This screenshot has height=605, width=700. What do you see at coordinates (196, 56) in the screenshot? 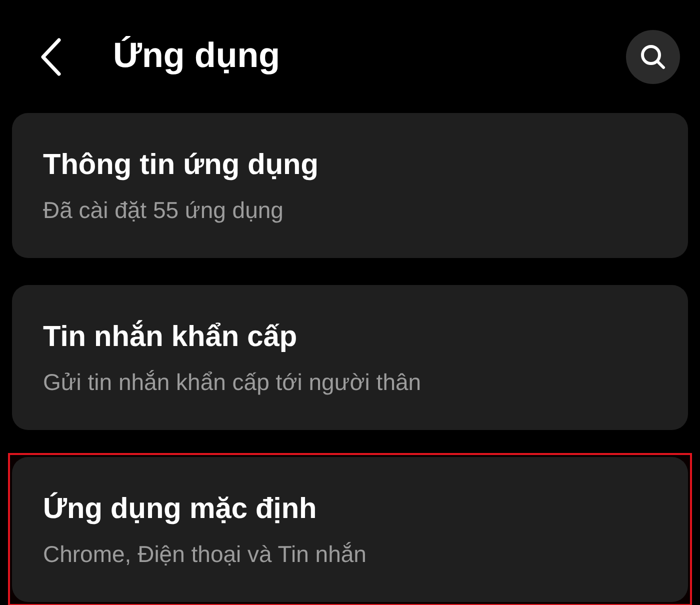
I see `page-title: Ứng dụng` at bounding box center [196, 56].